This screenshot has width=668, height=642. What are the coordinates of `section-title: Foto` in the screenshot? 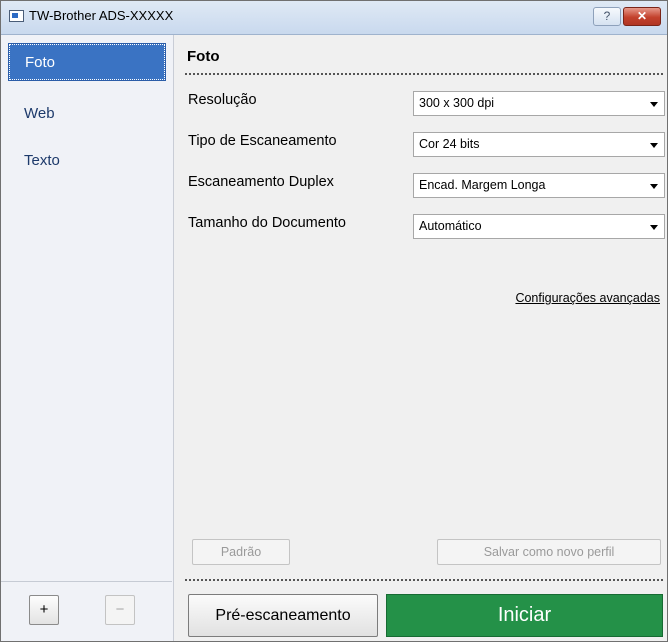 It's located at (203, 56).